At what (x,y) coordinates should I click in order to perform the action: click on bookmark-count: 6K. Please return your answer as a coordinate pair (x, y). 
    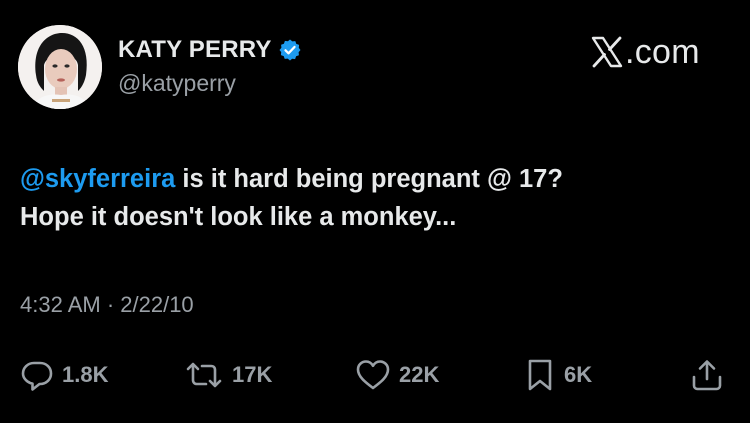
    Looking at the image, I should click on (578, 374).